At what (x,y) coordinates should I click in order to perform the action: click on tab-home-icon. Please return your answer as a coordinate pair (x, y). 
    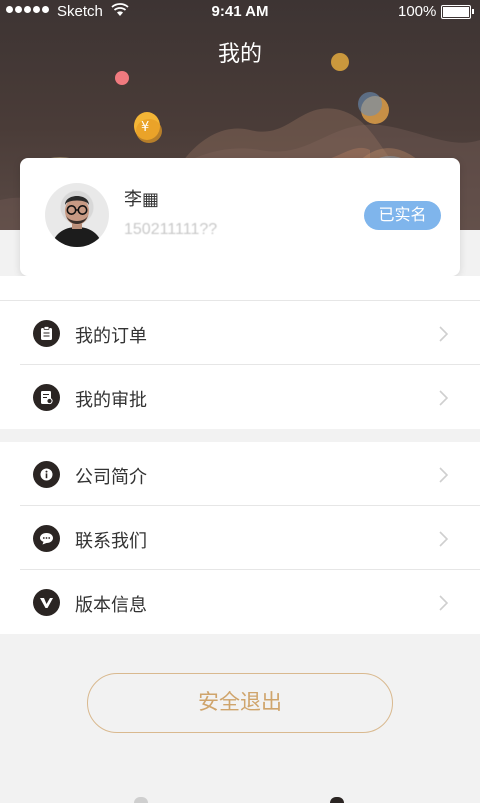
    Looking at the image, I should click on (141, 800).